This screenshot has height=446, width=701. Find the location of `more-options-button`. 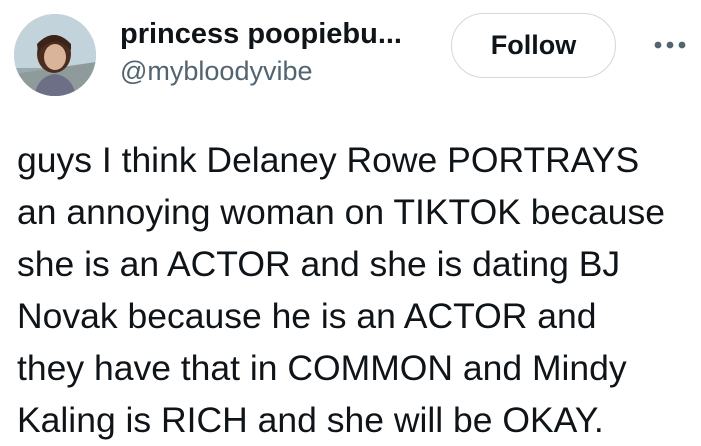

more-options-button is located at coordinates (670, 45).